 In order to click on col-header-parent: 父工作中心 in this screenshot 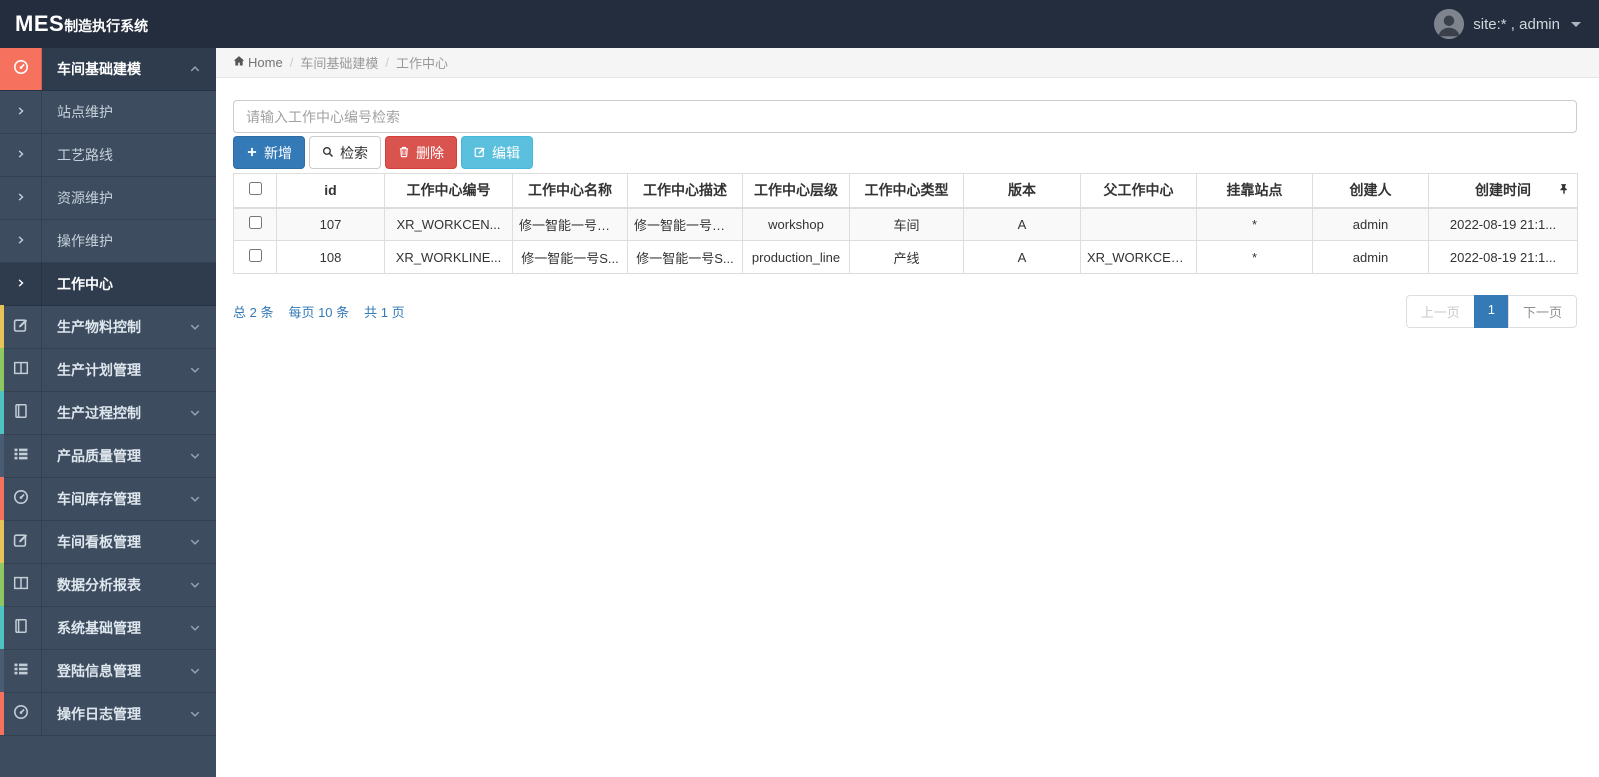, I will do `click(1138, 191)`.